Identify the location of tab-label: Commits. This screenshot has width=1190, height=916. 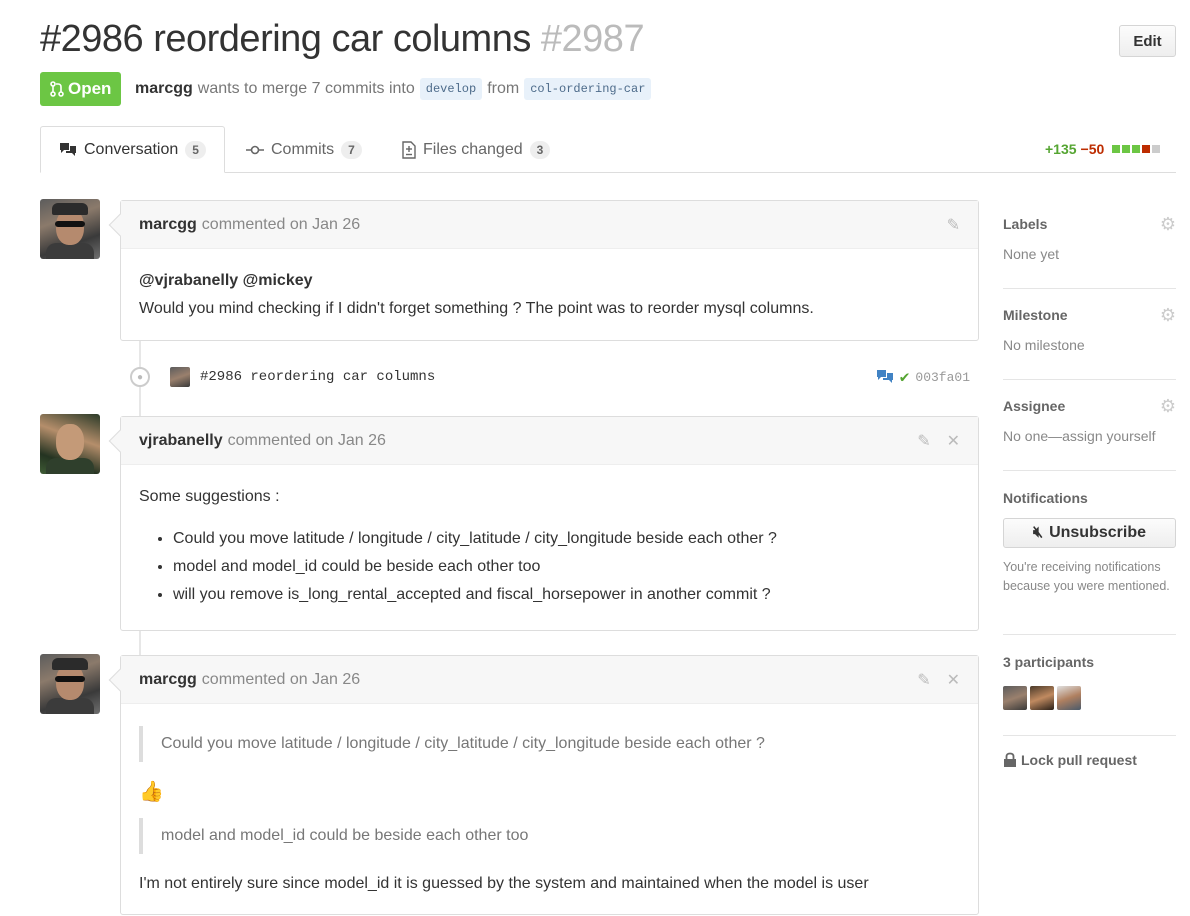
(303, 149).